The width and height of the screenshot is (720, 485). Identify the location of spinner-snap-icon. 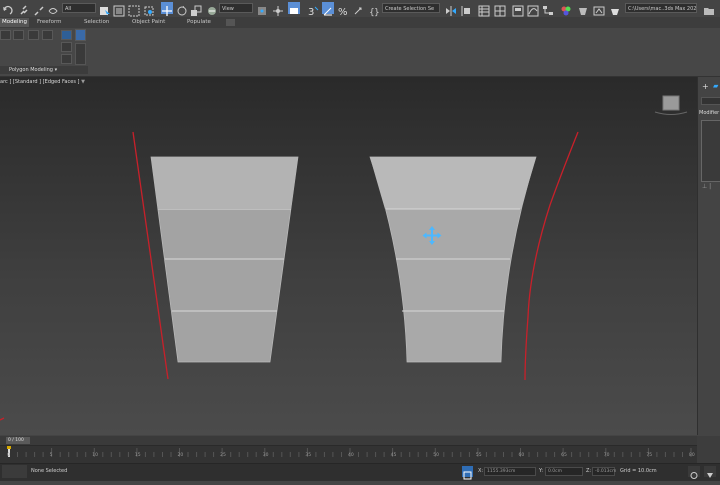
(358, 8).